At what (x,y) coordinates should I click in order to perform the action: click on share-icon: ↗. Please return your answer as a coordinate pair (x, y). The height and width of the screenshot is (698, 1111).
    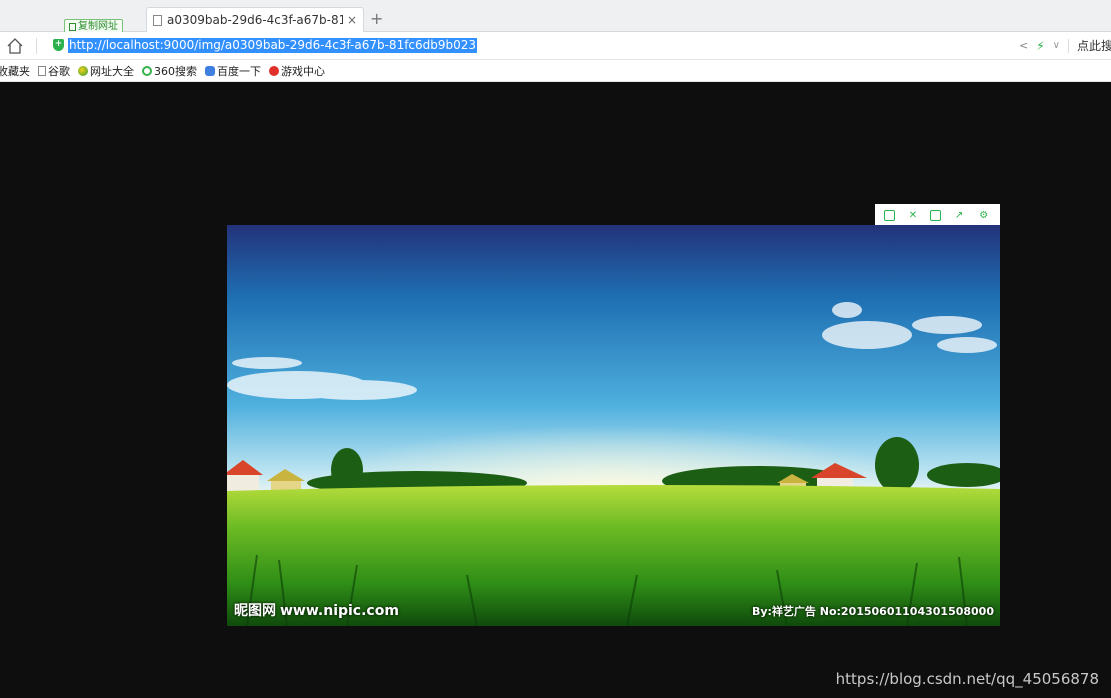
    Looking at the image, I should click on (959, 215).